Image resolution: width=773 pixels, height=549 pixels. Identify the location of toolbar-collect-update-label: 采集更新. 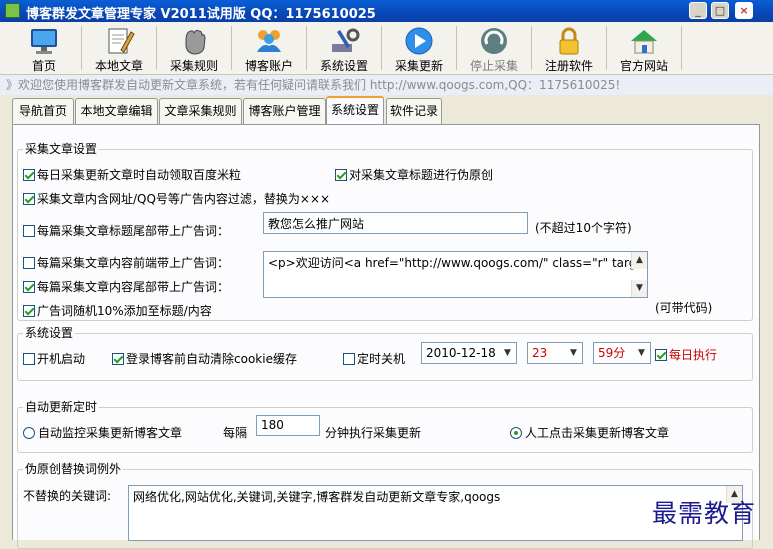
(418, 66).